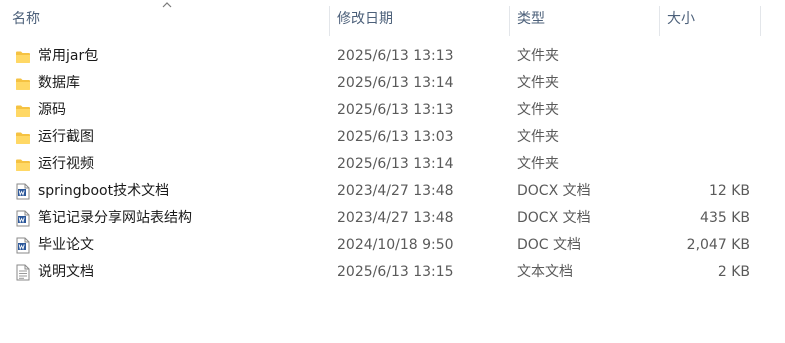 The height and width of the screenshot is (343, 785). I want to click on file-row: 运行截图 2025/6/13 13:03 文件夹, so click(380, 137).